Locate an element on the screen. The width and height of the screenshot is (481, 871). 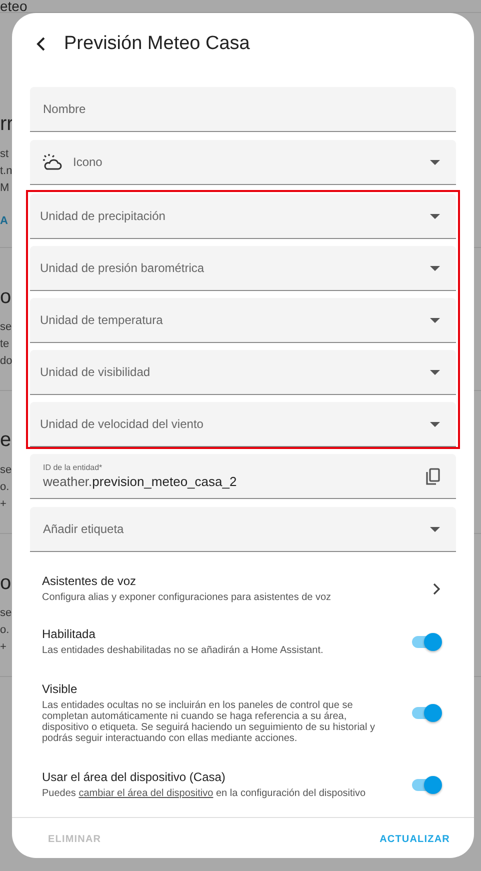
name-field: Nombre is located at coordinates (243, 109).